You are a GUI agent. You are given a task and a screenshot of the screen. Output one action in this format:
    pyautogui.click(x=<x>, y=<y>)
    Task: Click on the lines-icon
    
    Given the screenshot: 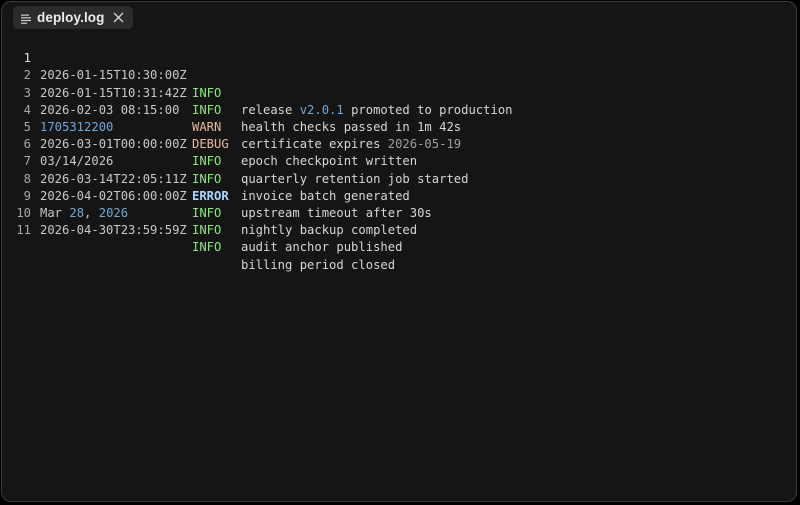 What is the action you would take?
    pyautogui.click(x=26, y=18)
    